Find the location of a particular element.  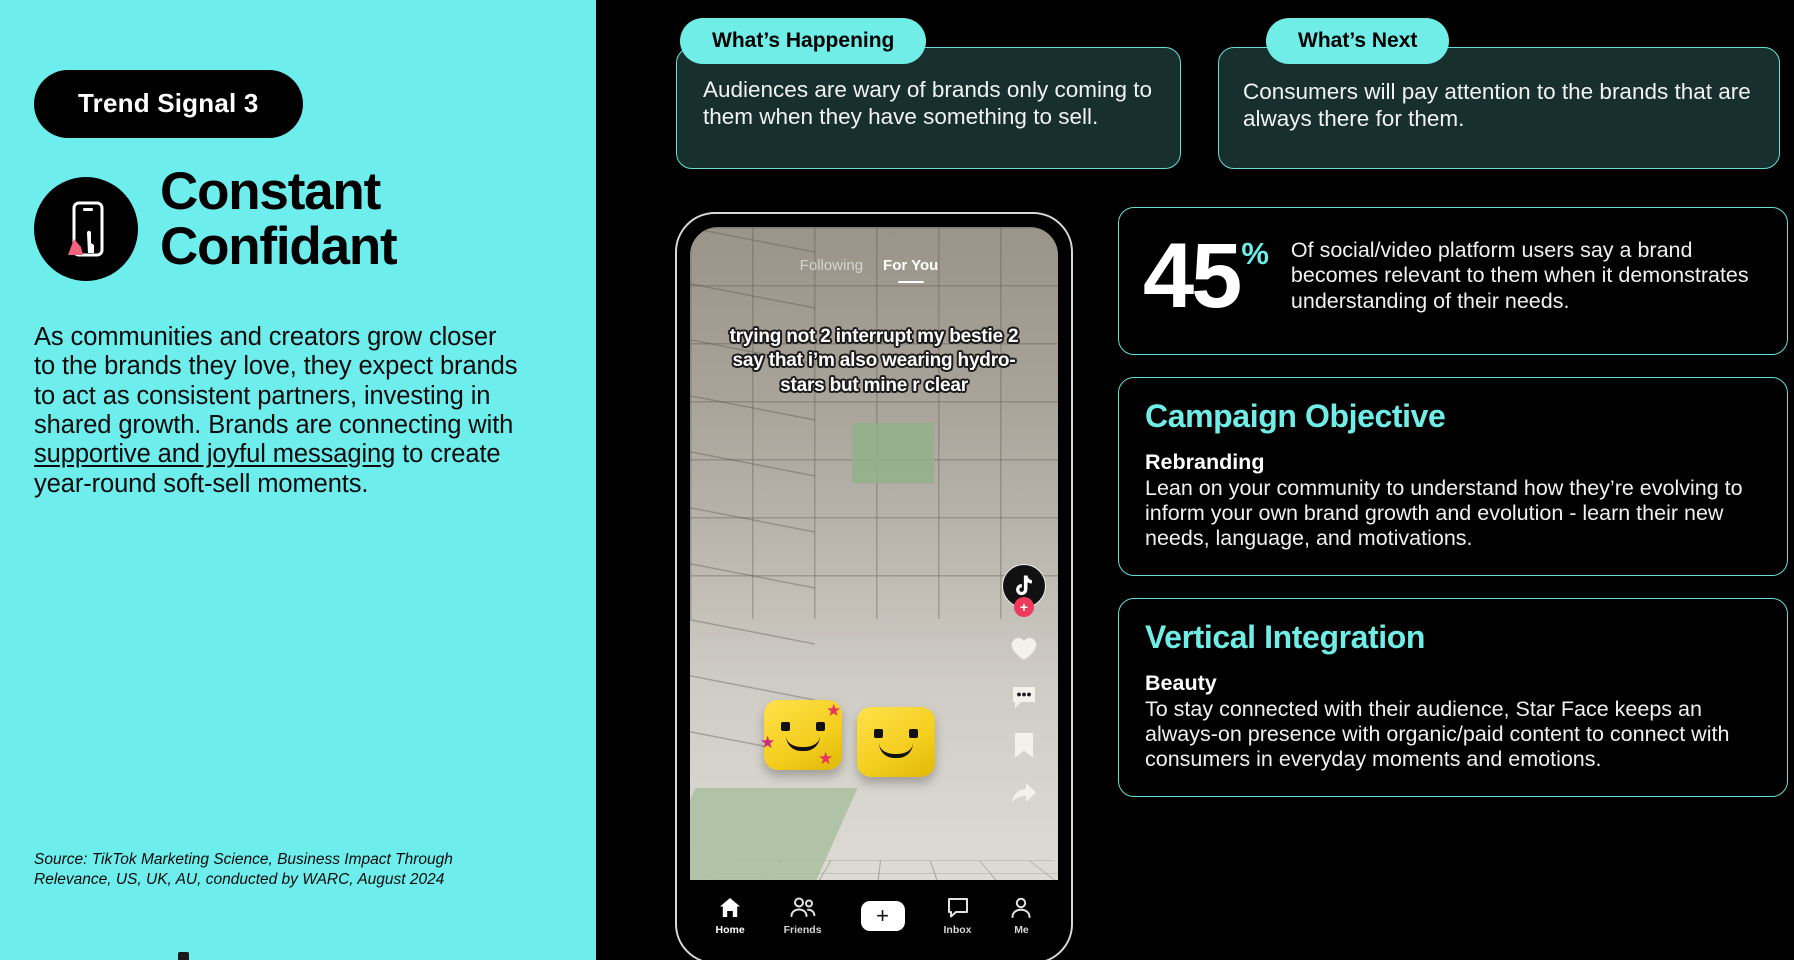

signal-title-line-2: Confidant is located at coordinates (279, 247).